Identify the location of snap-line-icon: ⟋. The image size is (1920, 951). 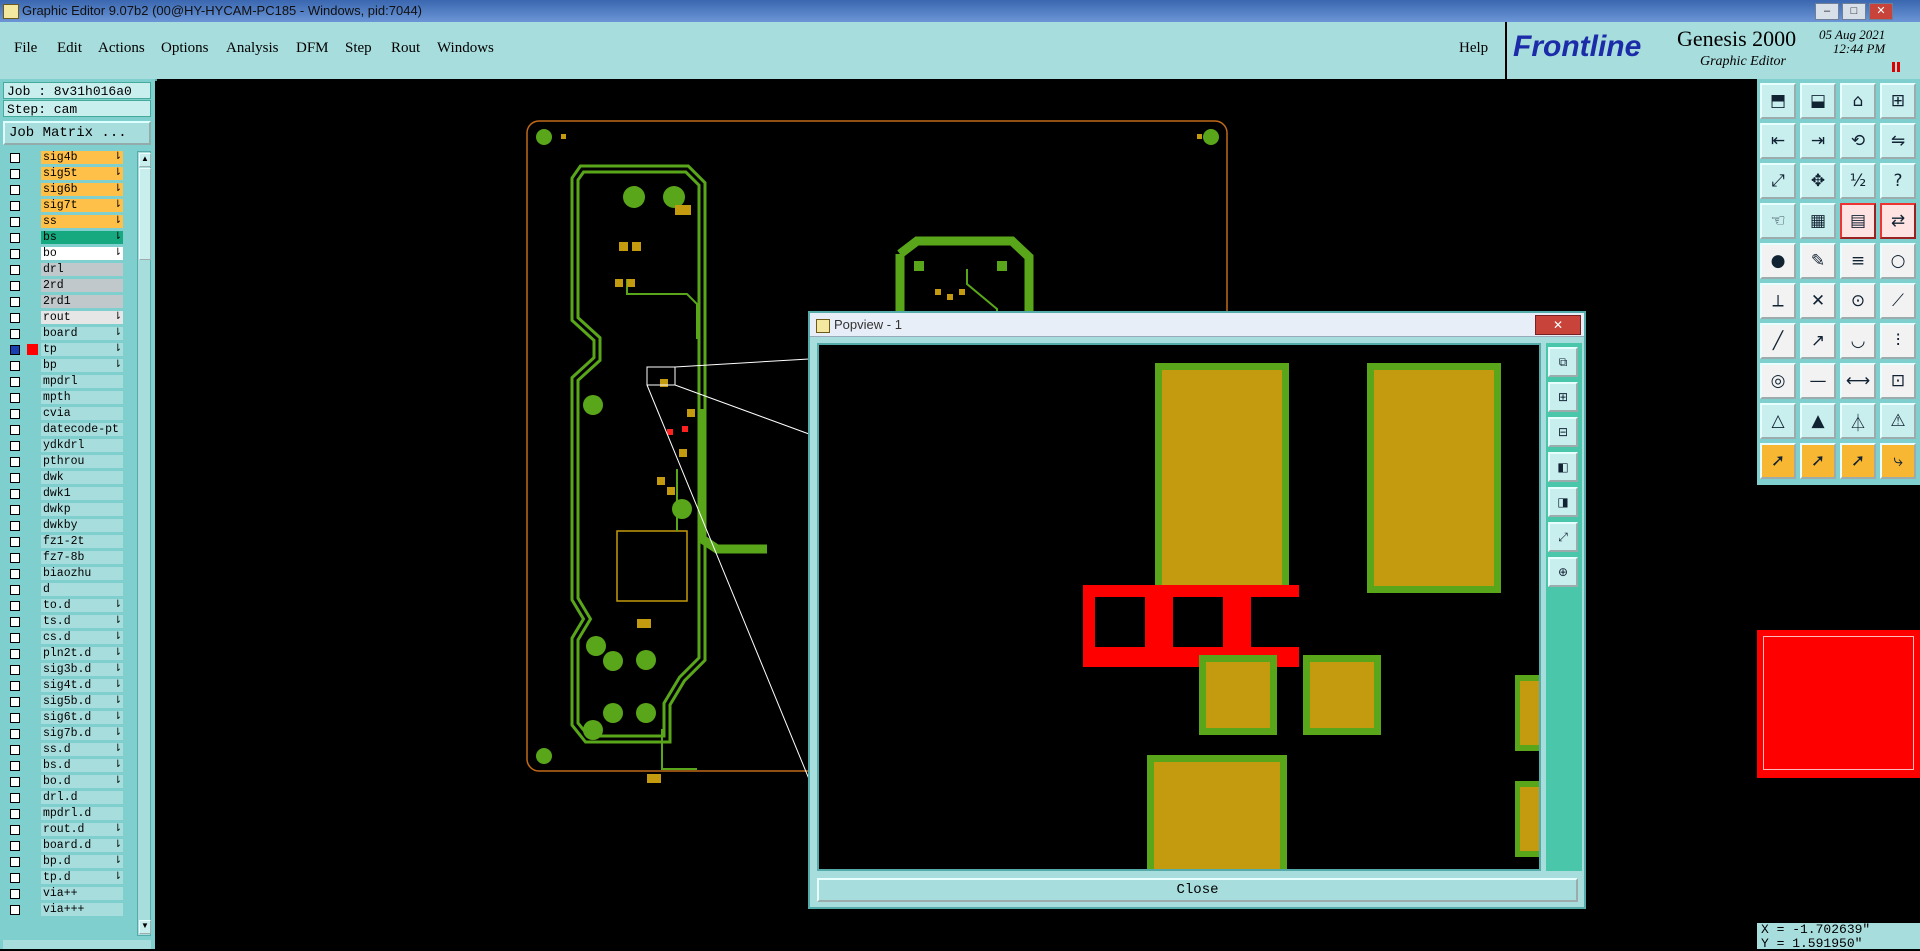
(1898, 301).